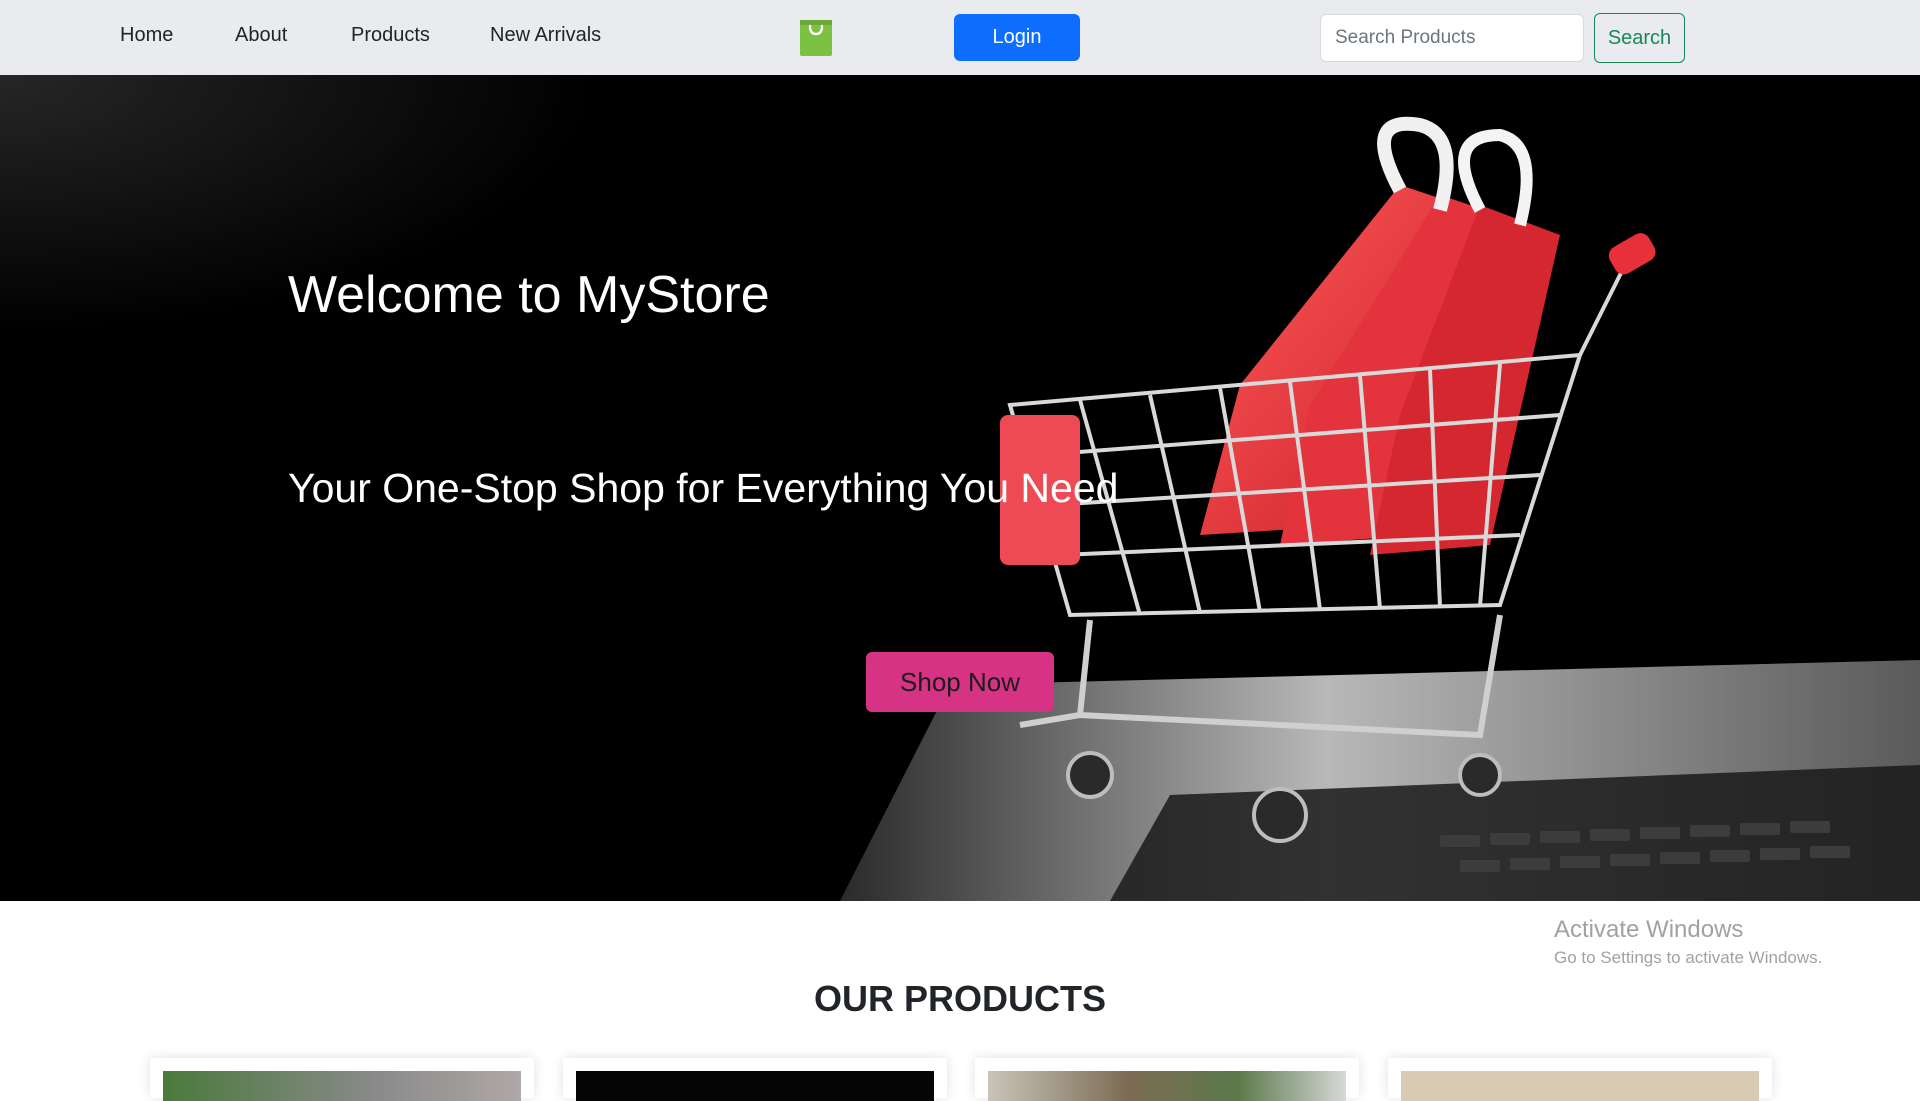 The width and height of the screenshot is (1920, 1101). I want to click on products-heading: OUR PRODUCTS, so click(959, 998).